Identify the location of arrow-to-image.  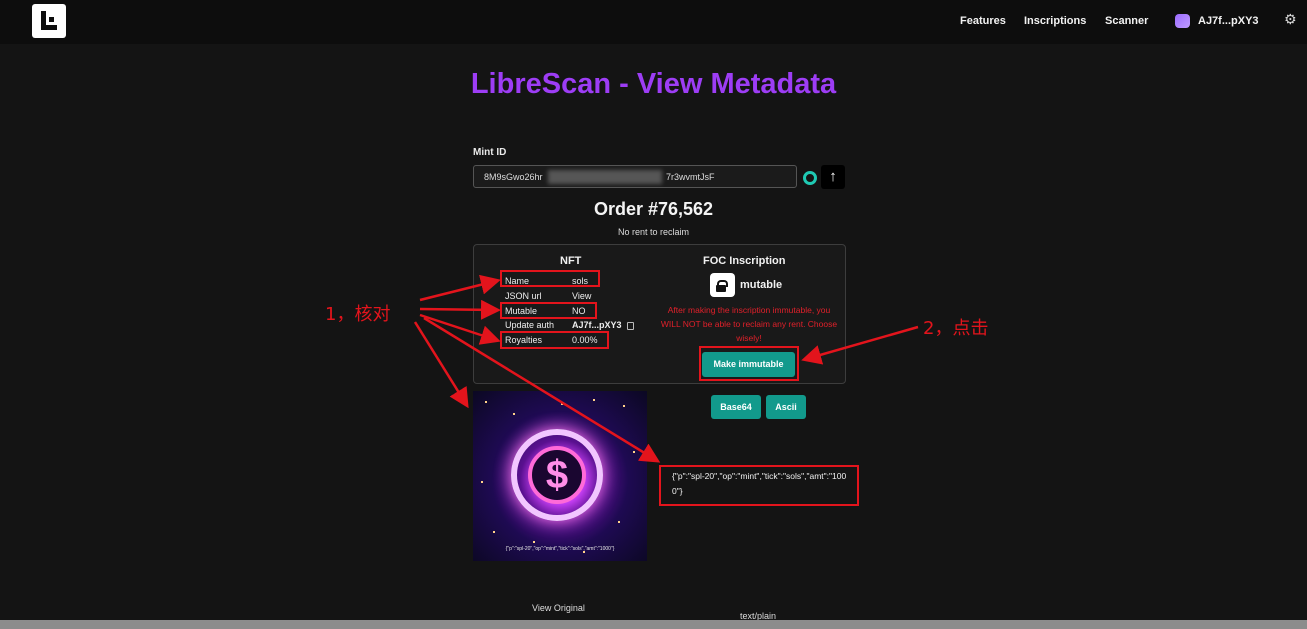
(441, 365).